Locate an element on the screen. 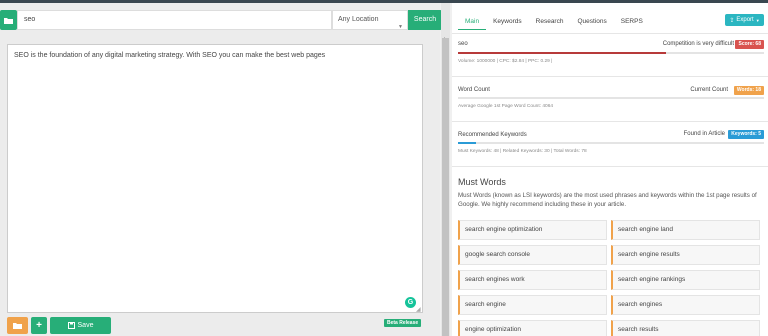  must-word-item: search engines is located at coordinates (685, 305).